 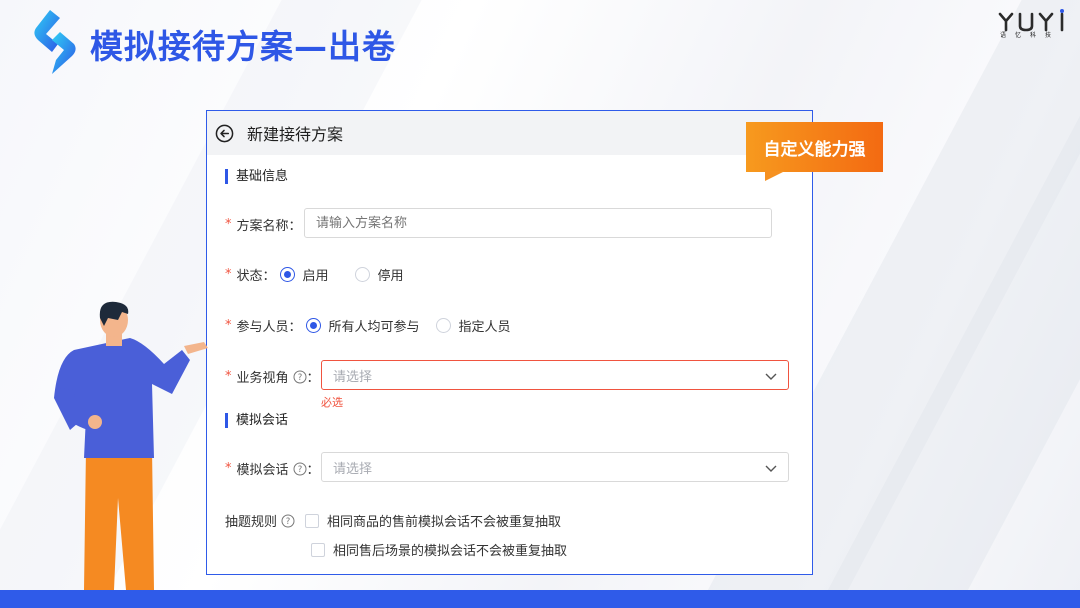 I want to click on participants-option-all: 所有人均可参与, so click(x=362, y=325).